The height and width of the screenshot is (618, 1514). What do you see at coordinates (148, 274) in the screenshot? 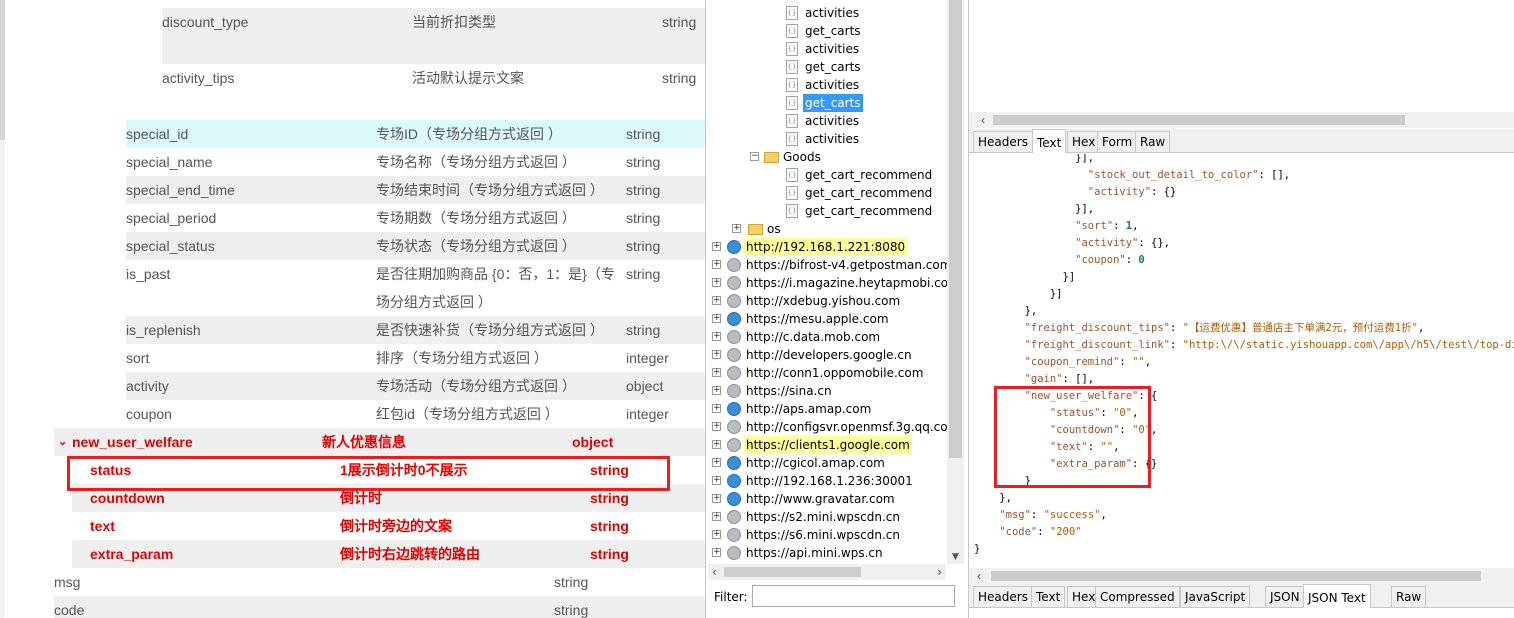
I see `field-name: is_past` at bounding box center [148, 274].